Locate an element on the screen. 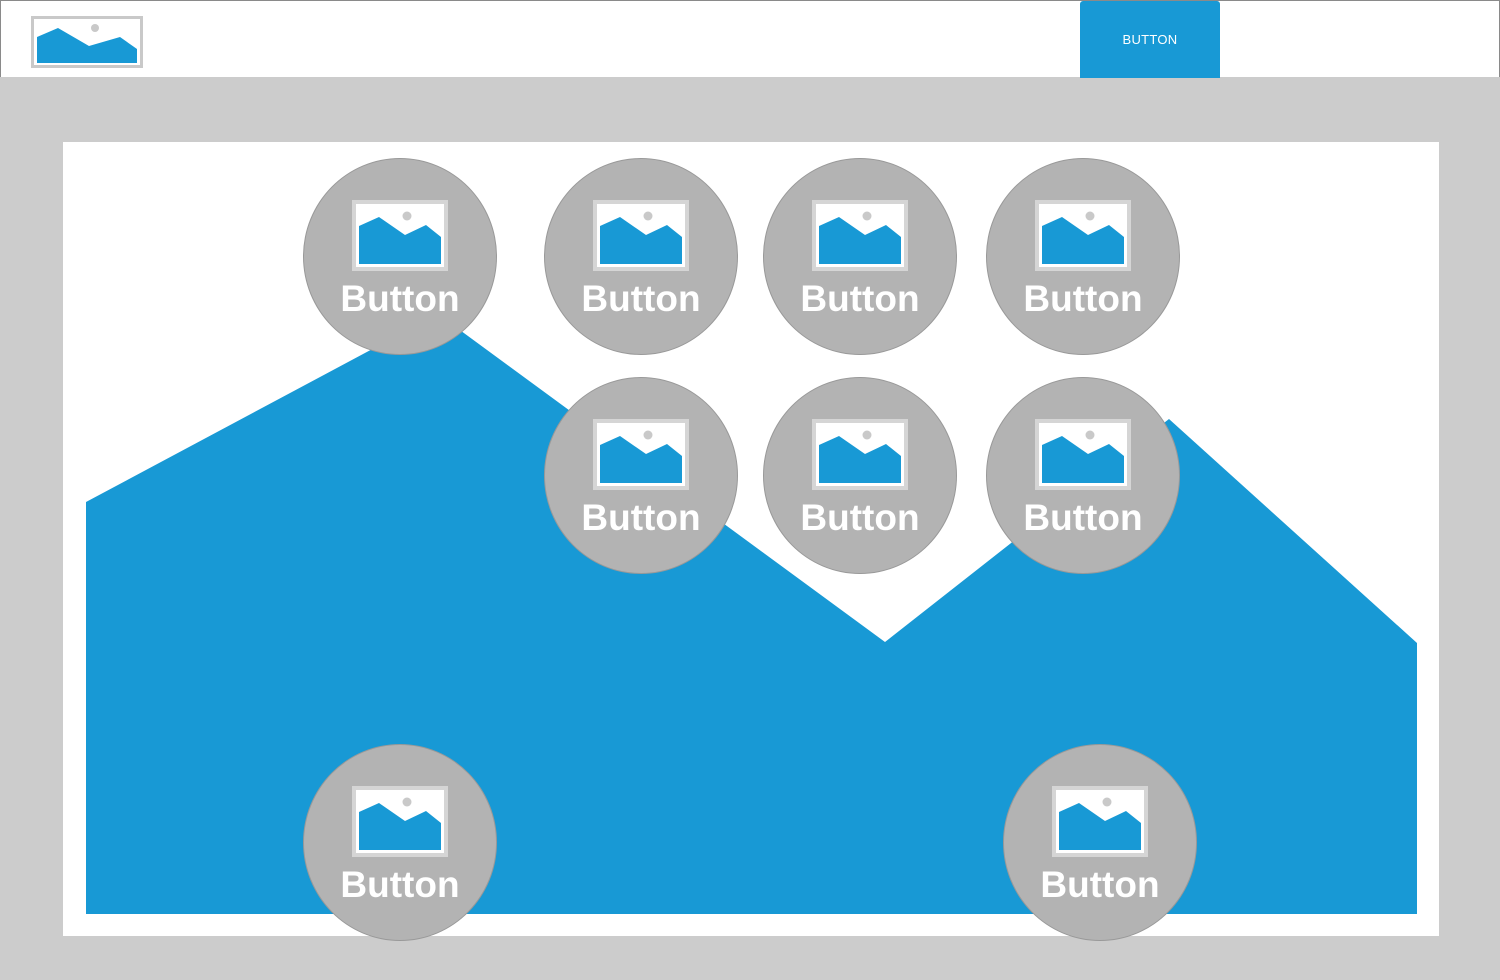 The image size is (1500, 980). circle-button-3: Button is located at coordinates (860, 256).